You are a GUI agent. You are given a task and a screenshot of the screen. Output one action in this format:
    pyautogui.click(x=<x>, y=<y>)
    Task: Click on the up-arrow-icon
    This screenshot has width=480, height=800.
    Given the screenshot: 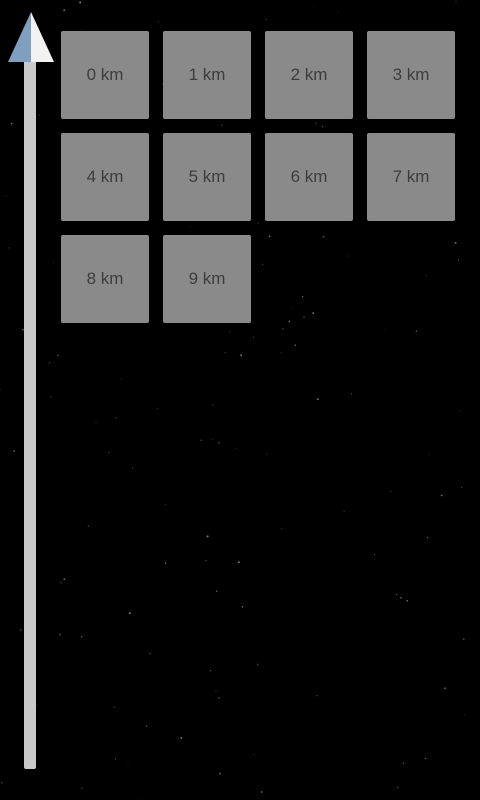 What is the action you would take?
    pyautogui.click(x=31, y=37)
    